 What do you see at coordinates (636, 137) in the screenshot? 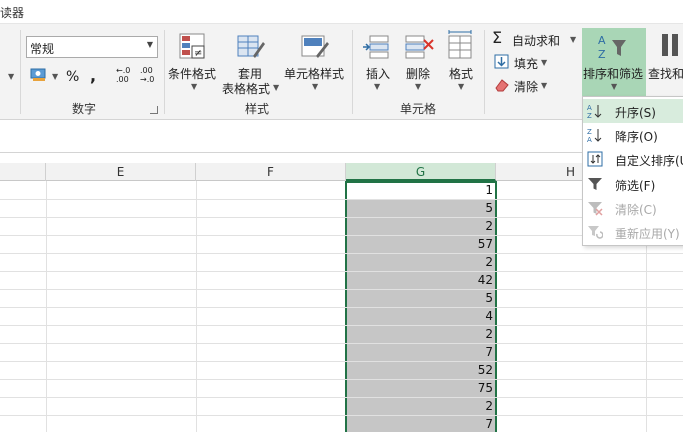
I see `menu-item-label: 降序(O)` at bounding box center [636, 137].